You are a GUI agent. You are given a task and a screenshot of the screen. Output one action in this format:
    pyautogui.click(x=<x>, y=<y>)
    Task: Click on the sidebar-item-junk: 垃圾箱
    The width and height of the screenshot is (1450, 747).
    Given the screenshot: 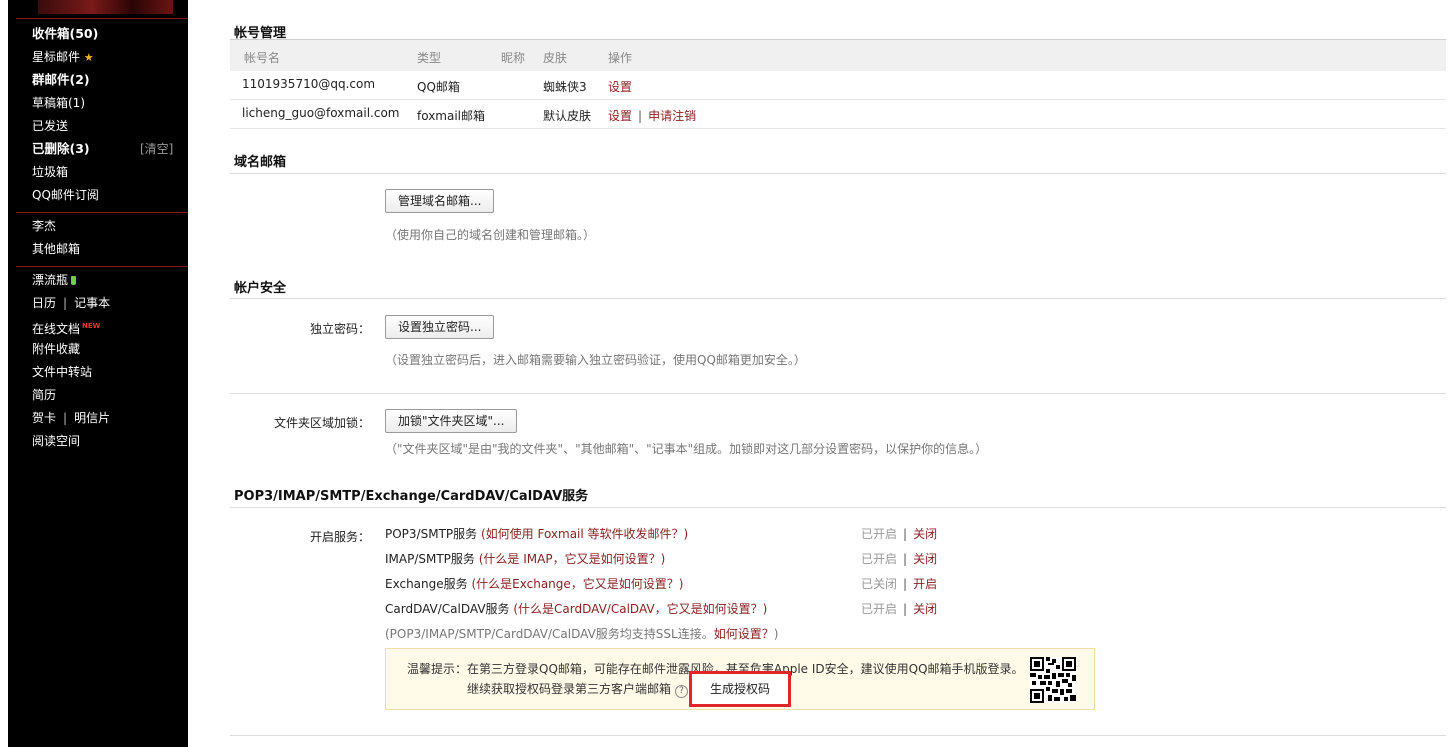 What is the action you would take?
    pyautogui.click(x=50, y=172)
    